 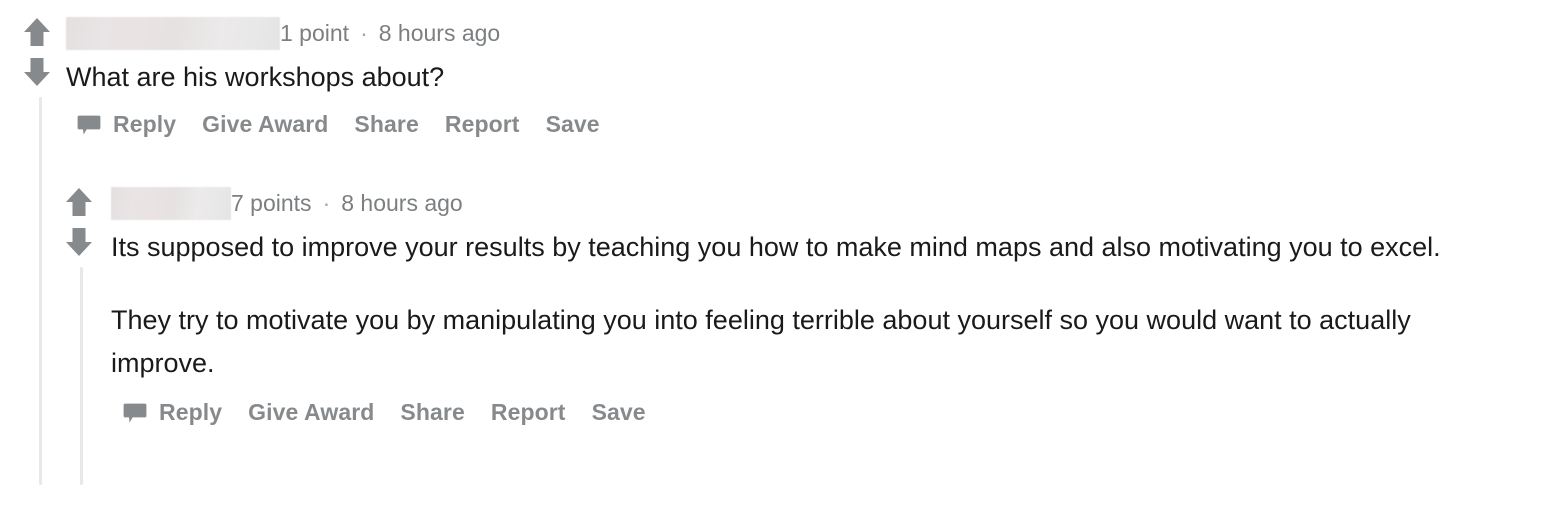 I want to click on comment-2-timestamp: 8 hours ago, so click(x=402, y=203).